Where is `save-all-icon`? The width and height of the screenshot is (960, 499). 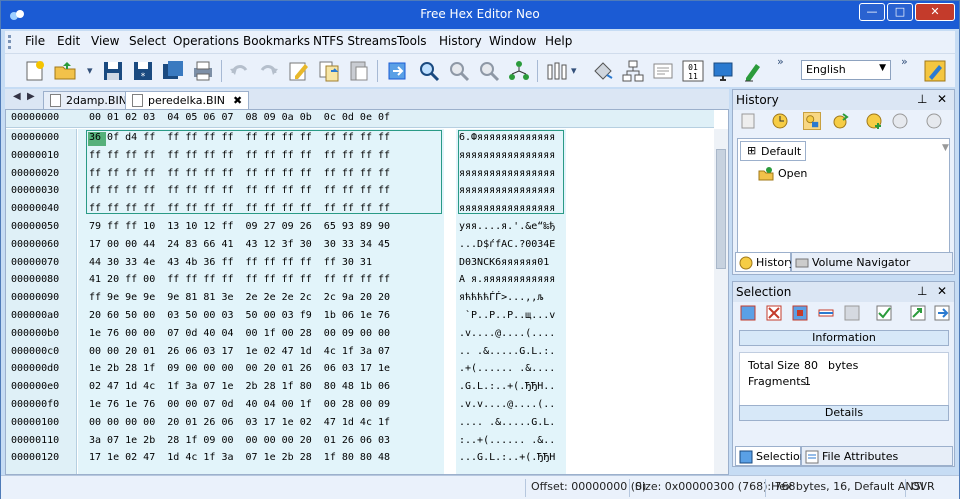 save-all-icon is located at coordinates (173, 71).